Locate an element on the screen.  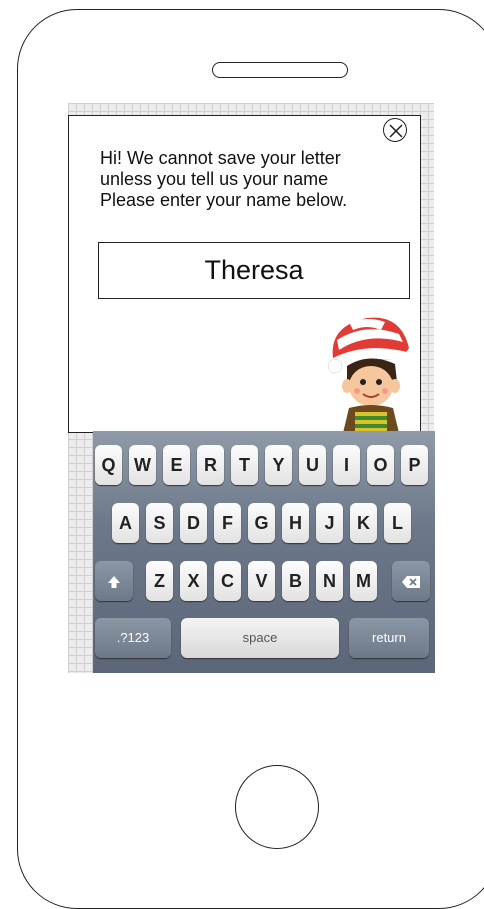
keyboard-row-3: Z X C V B N M is located at coordinates (264, 583).